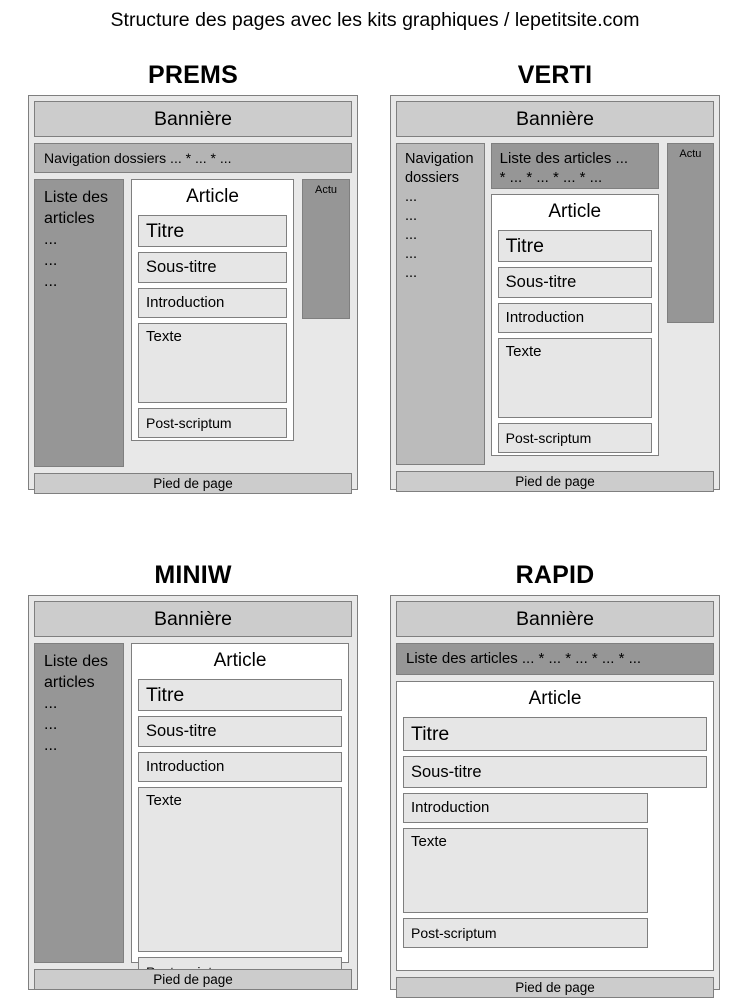 The height and width of the screenshot is (1000, 750). I want to click on miniw-field-introduction: Introduction, so click(240, 767).